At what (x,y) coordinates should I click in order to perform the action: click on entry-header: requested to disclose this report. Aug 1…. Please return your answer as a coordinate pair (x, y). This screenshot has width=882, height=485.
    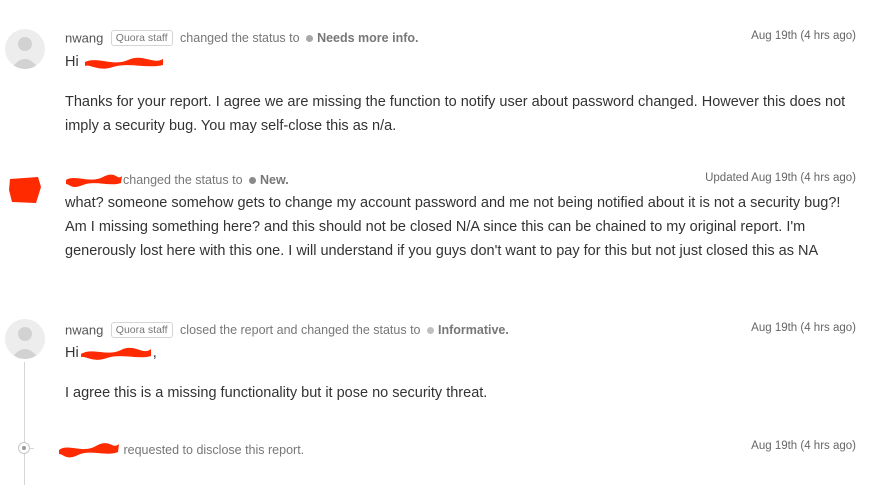
    Looking at the image, I should click on (470, 449).